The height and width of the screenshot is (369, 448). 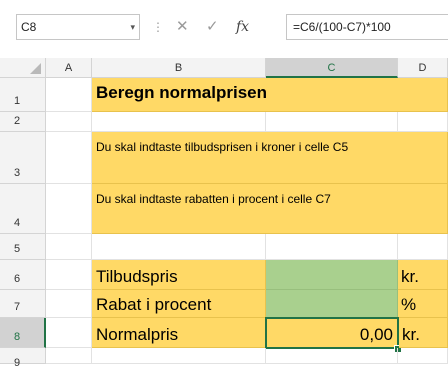 What do you see at coordinates (23, 304) in the screenshot?
I see `row-header-7: 7` at bounding box center [23, 304].